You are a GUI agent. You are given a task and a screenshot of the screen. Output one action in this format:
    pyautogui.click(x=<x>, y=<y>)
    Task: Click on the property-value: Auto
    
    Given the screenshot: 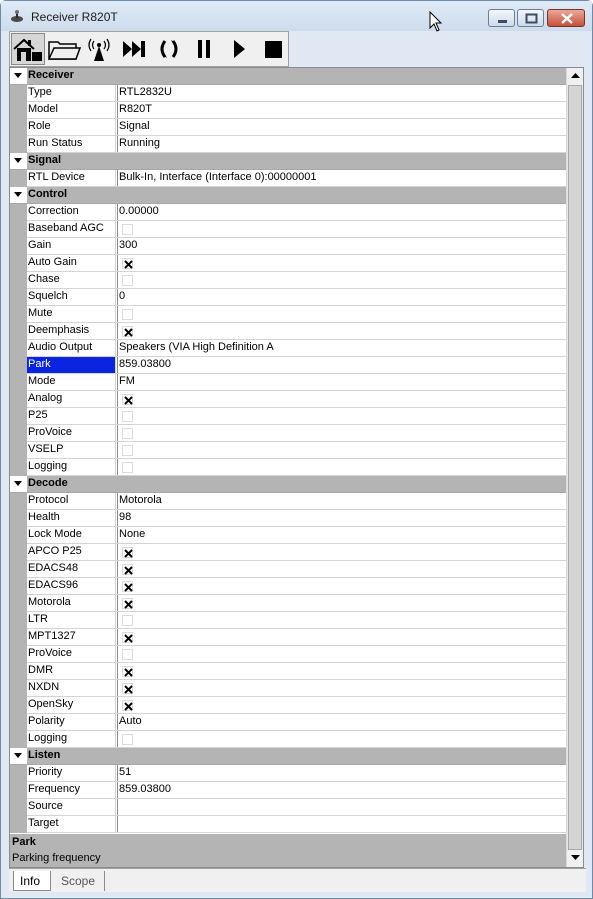 What is the action you would take?
    pyautogui.click(x=341, y=722)
    